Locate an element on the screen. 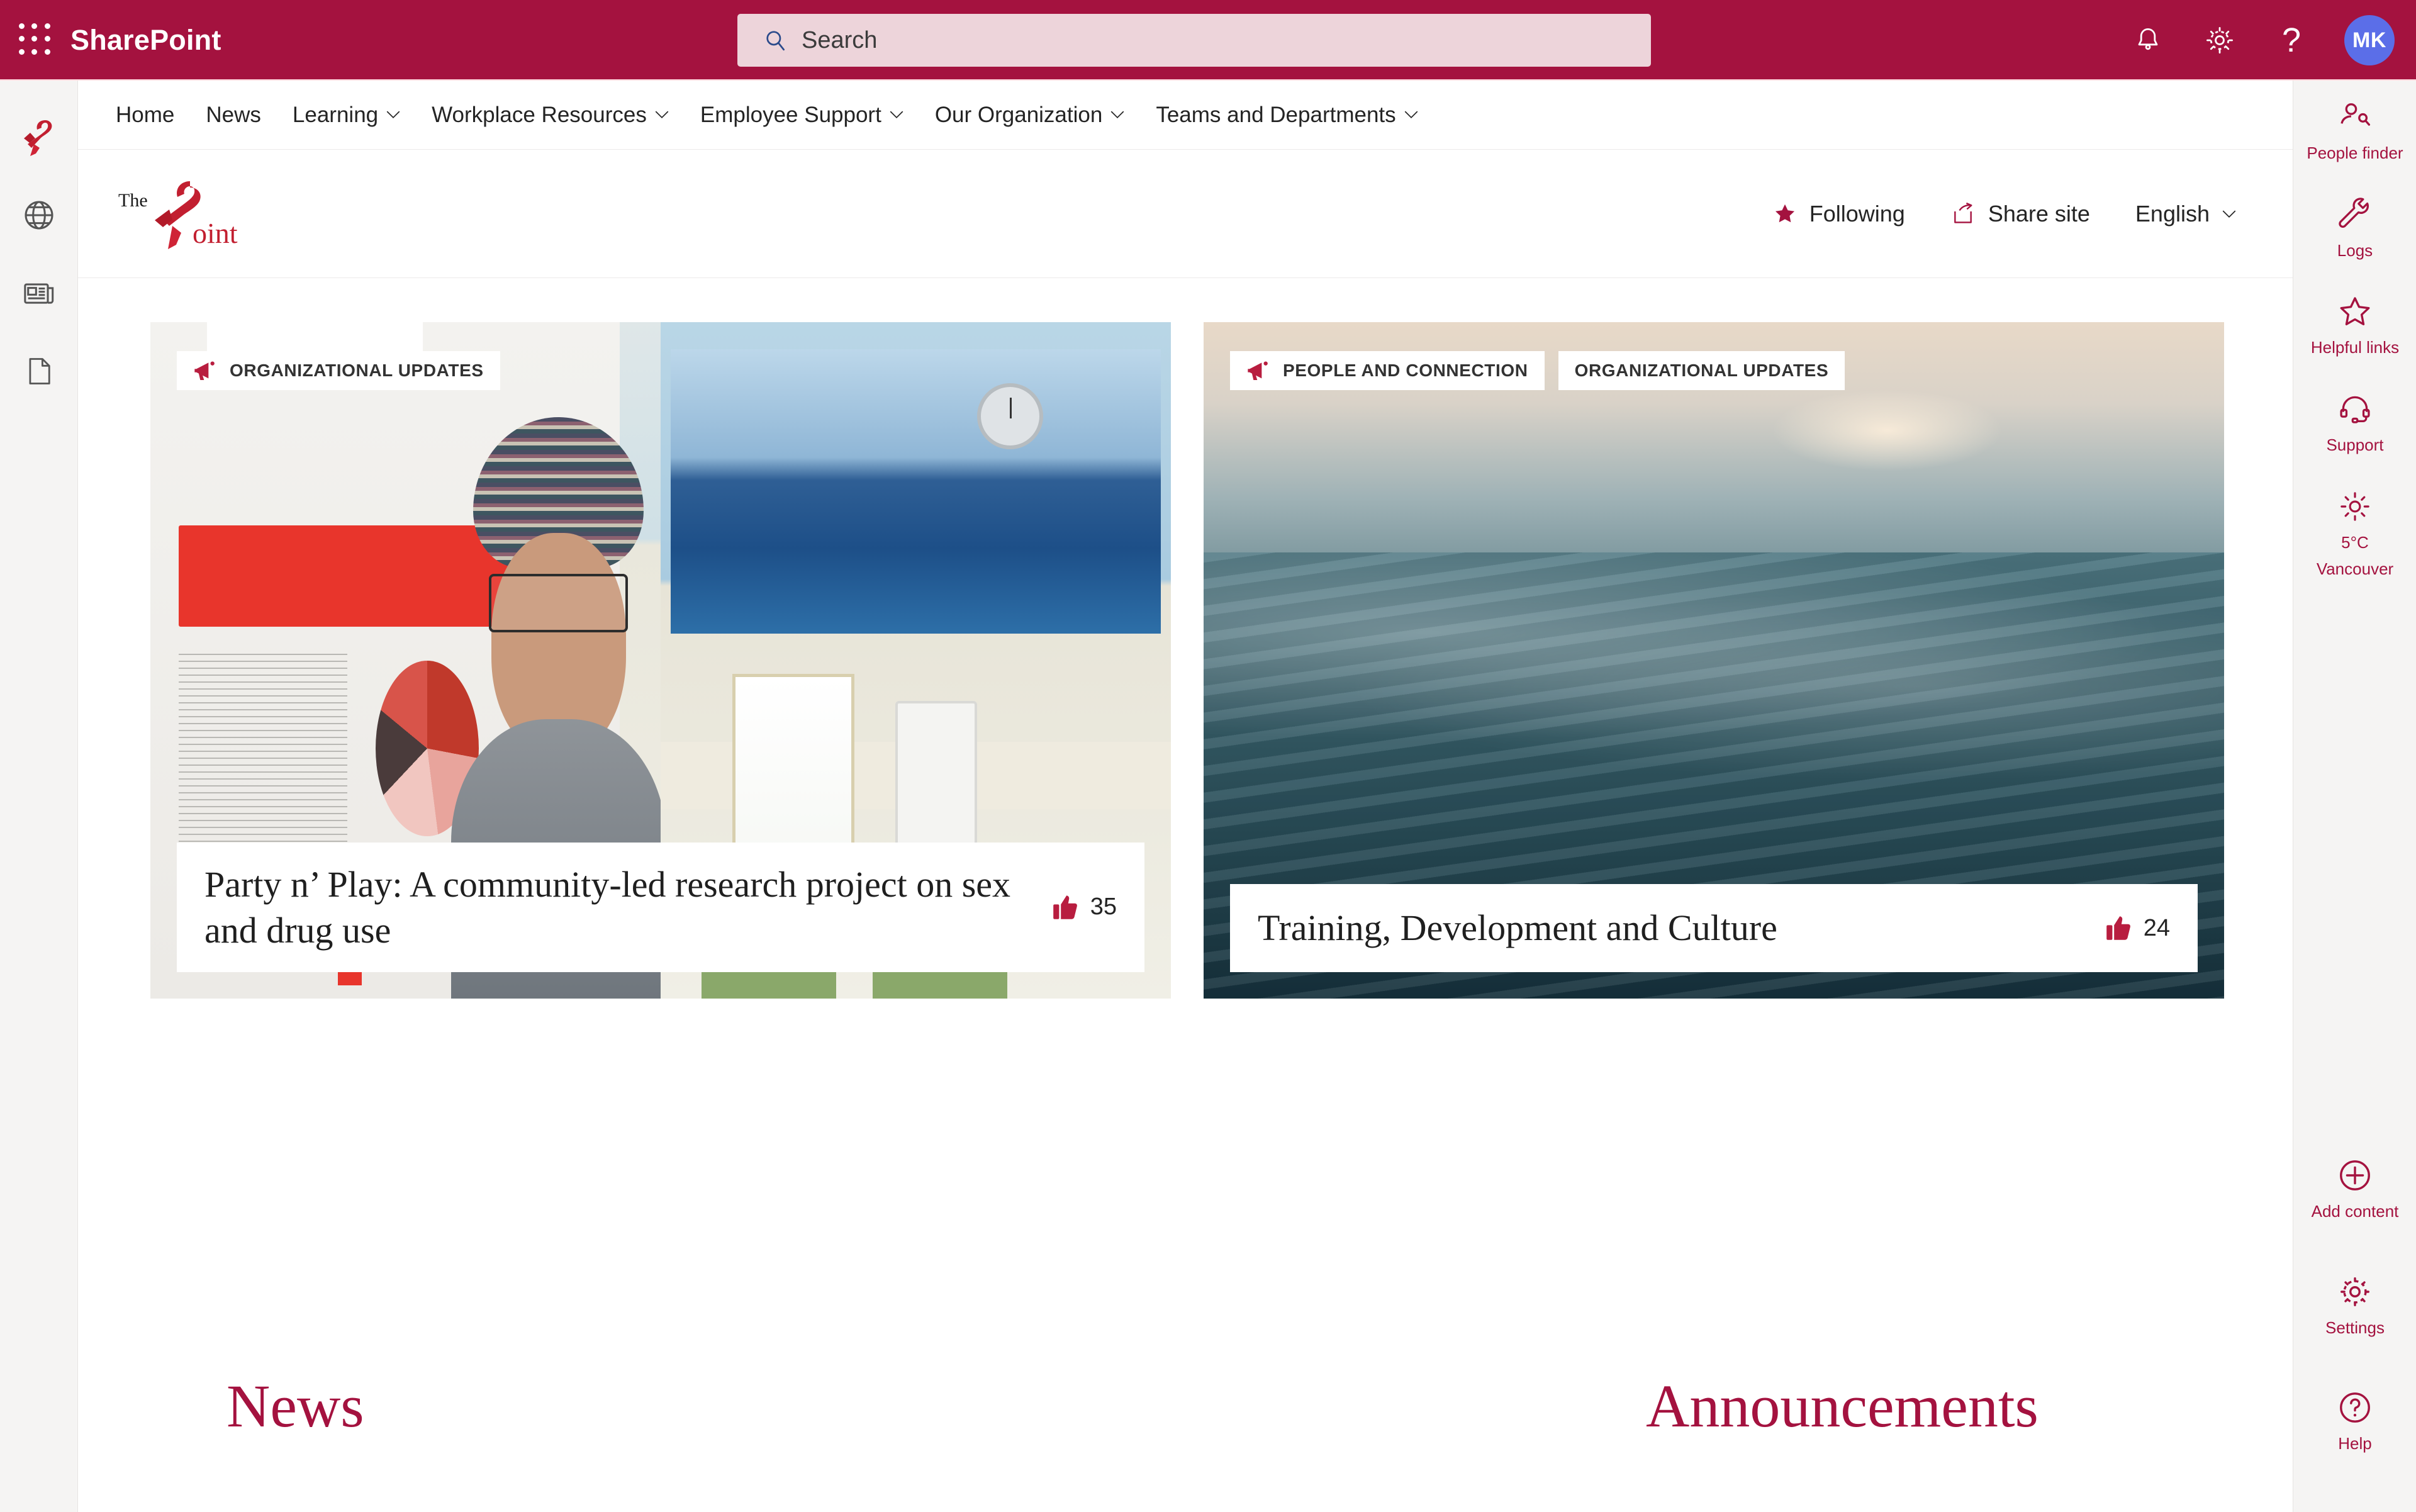 The width and height of the screenshot is (2416, 1512). share-site-label: Share site is located at coordinates (2039, 214).